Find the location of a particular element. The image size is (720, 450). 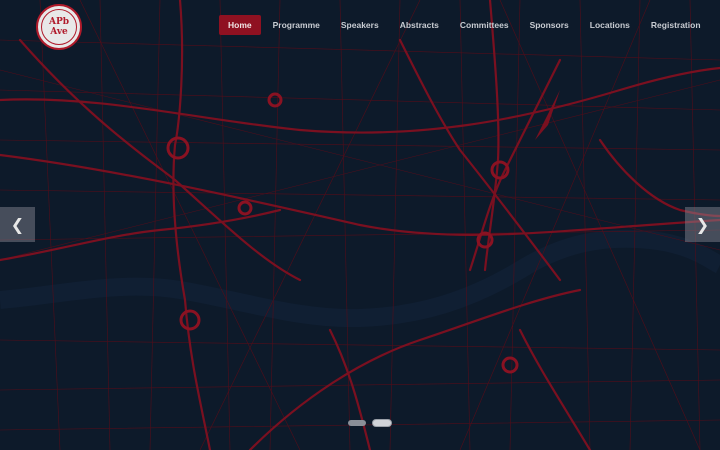

carousel-next-button: ❯ is located at coordinates (702, 224).